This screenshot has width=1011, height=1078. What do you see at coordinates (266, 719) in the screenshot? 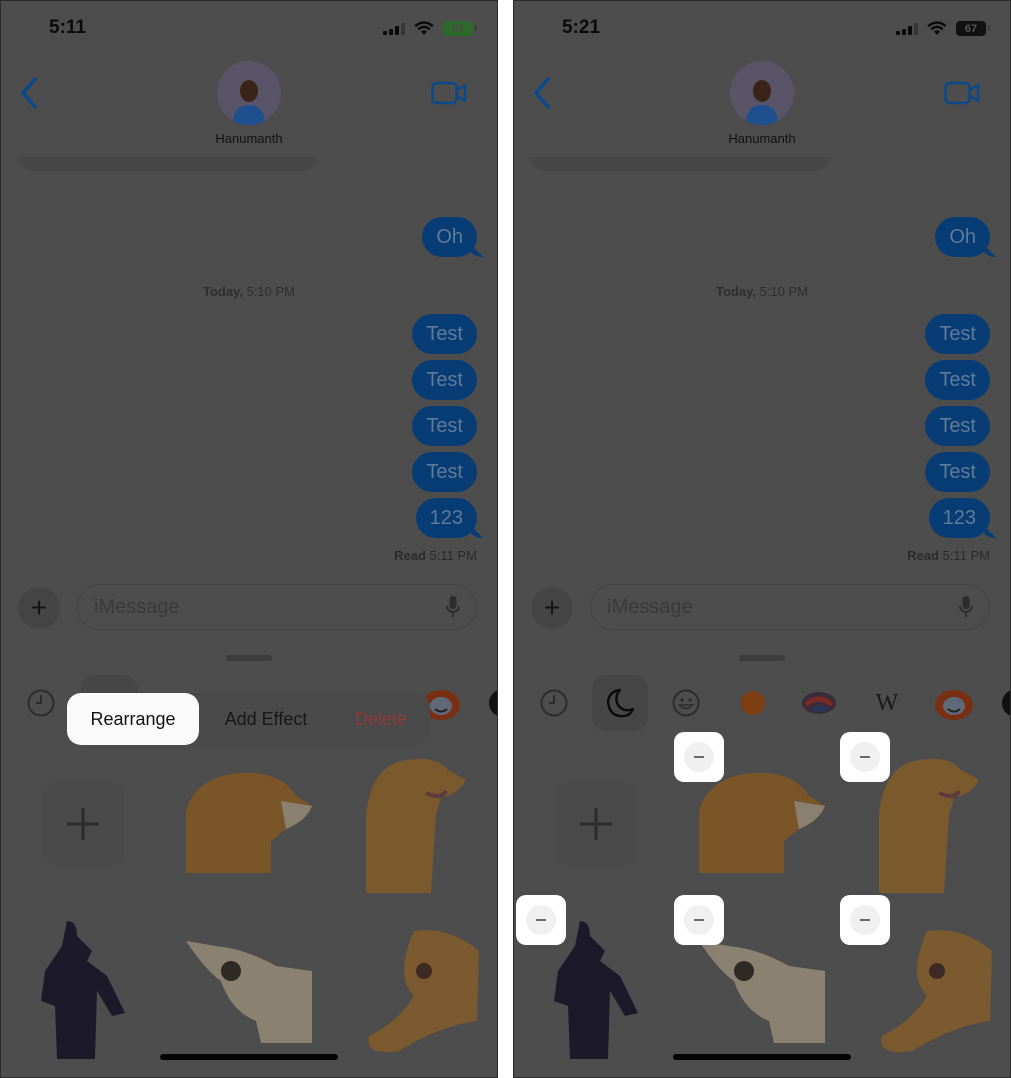
I see `add-effect-menu-item: Add Effect` at bounding box center [266, 719].